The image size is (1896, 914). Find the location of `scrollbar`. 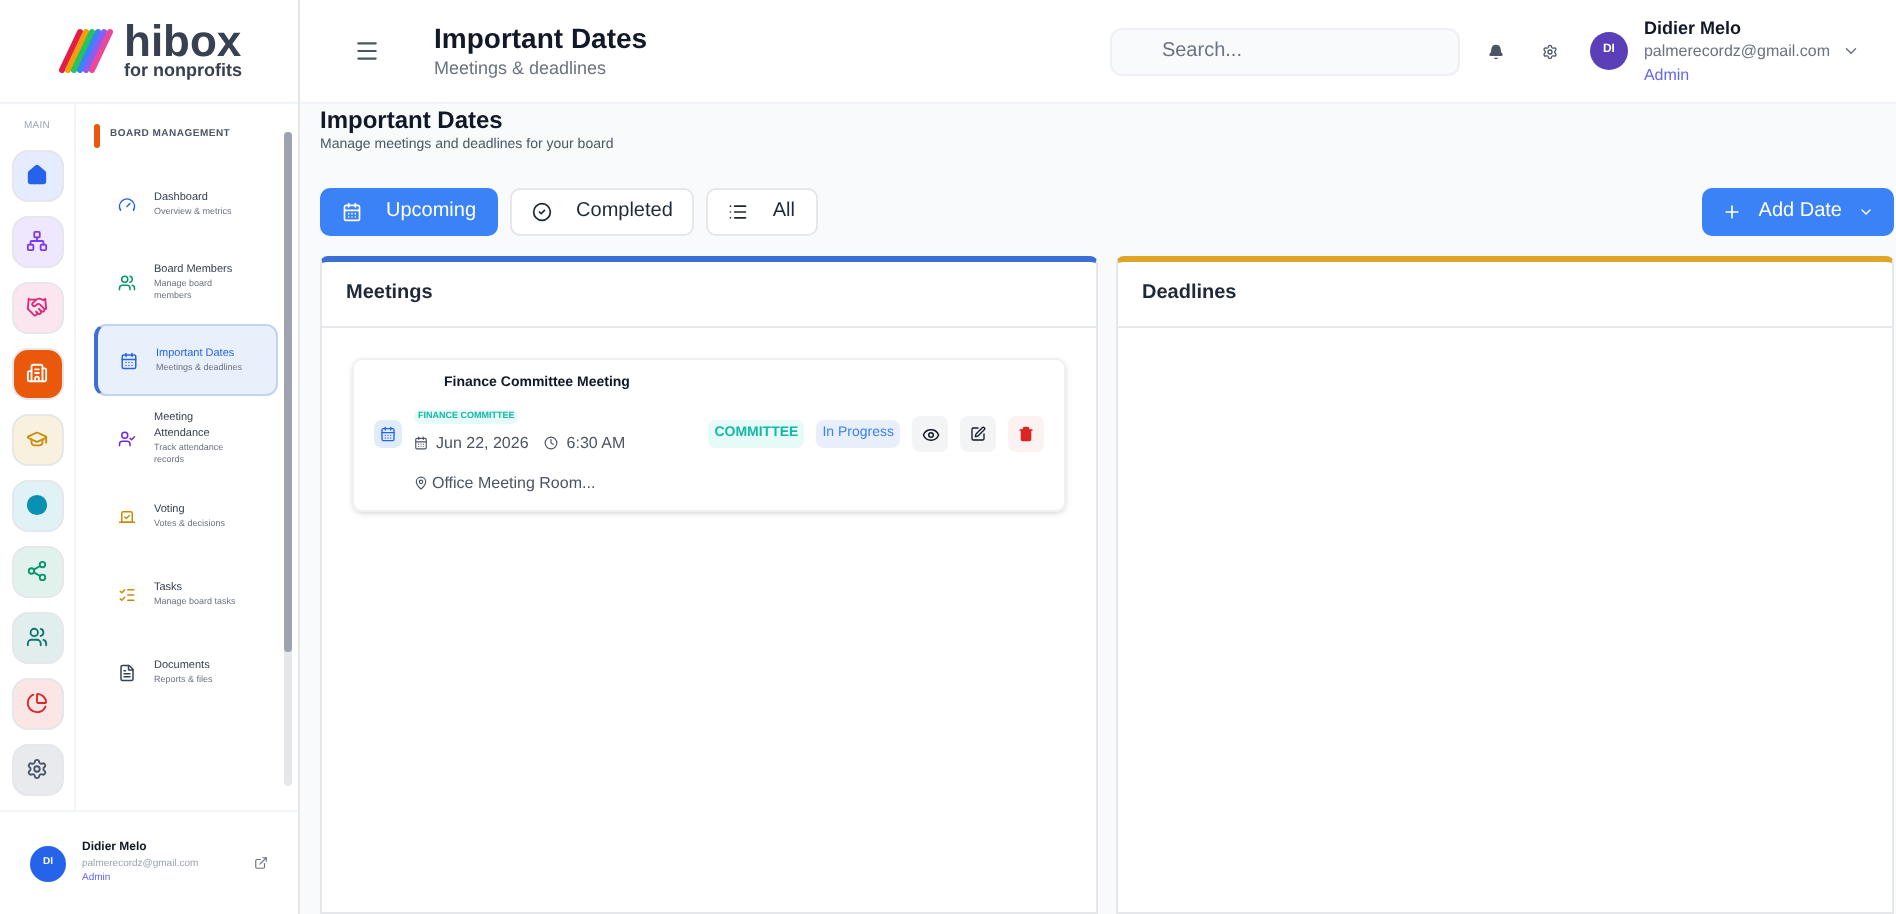

scrollbar is located at coordinates (288, 459).